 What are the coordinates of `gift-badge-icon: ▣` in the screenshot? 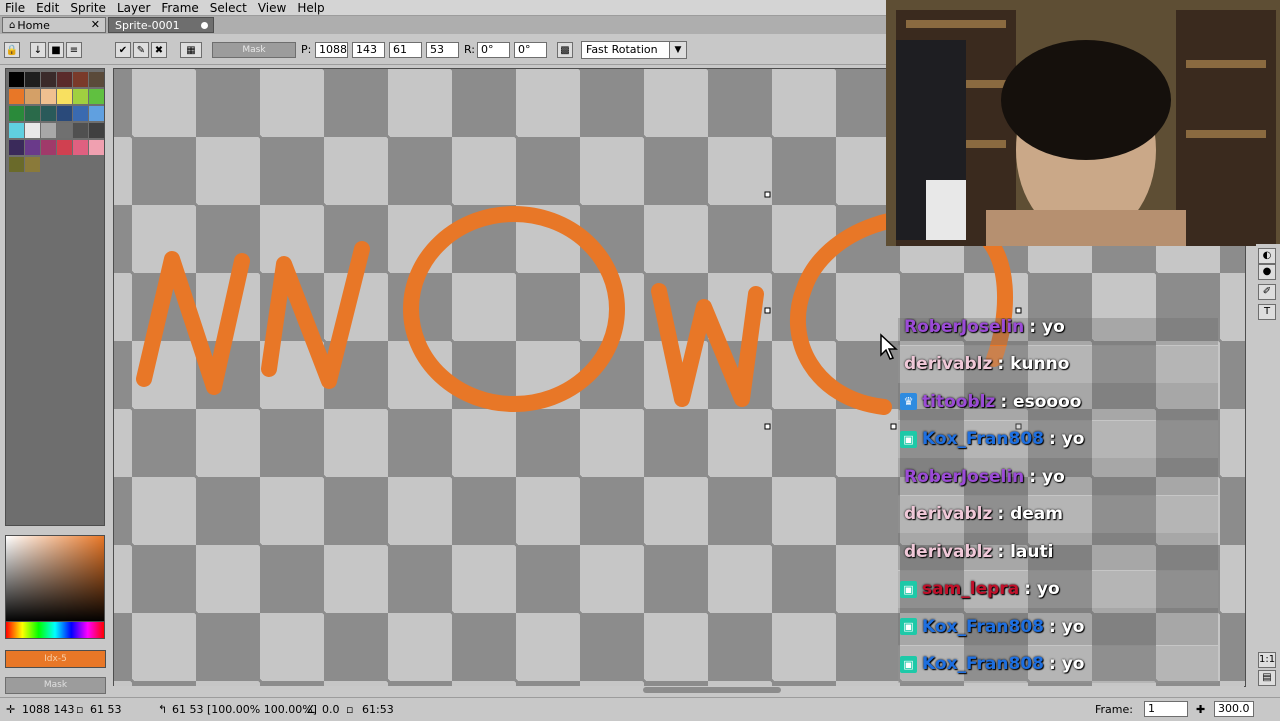 It's located at (908, 626).